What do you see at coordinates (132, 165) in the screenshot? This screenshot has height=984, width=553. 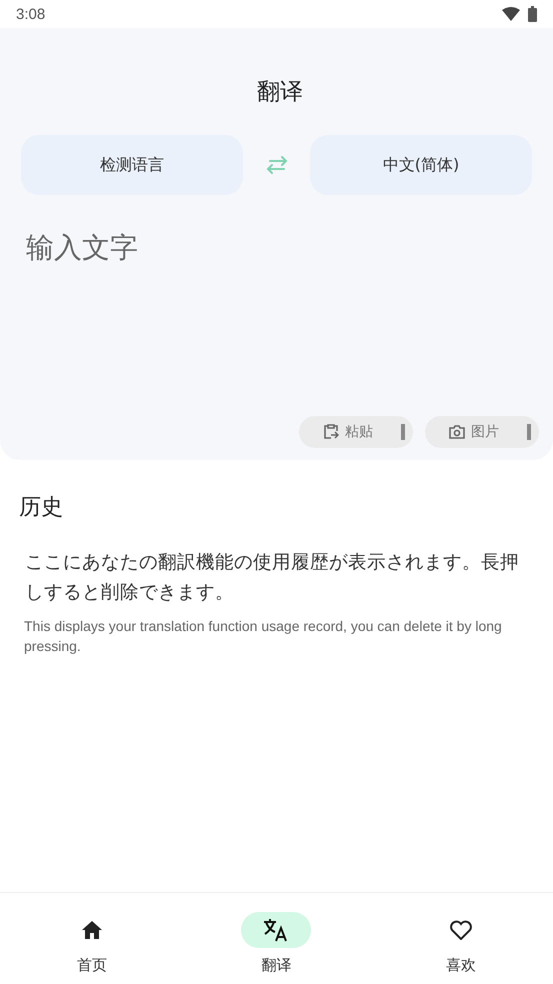 I see `source-language-button: 检测语言` at bounding box center [132, 165].